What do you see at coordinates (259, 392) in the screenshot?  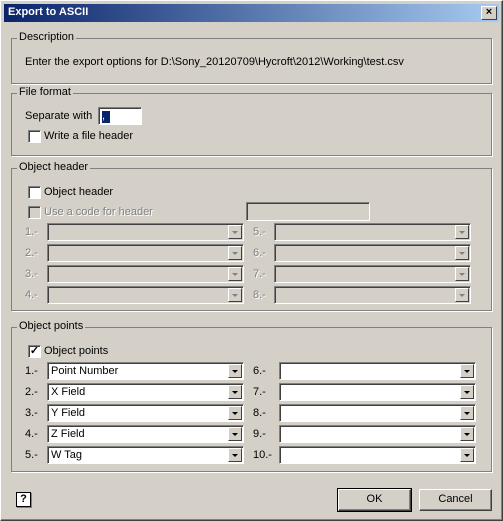 I see `point-field-label: 7.-` at bounding box center [259, 392].